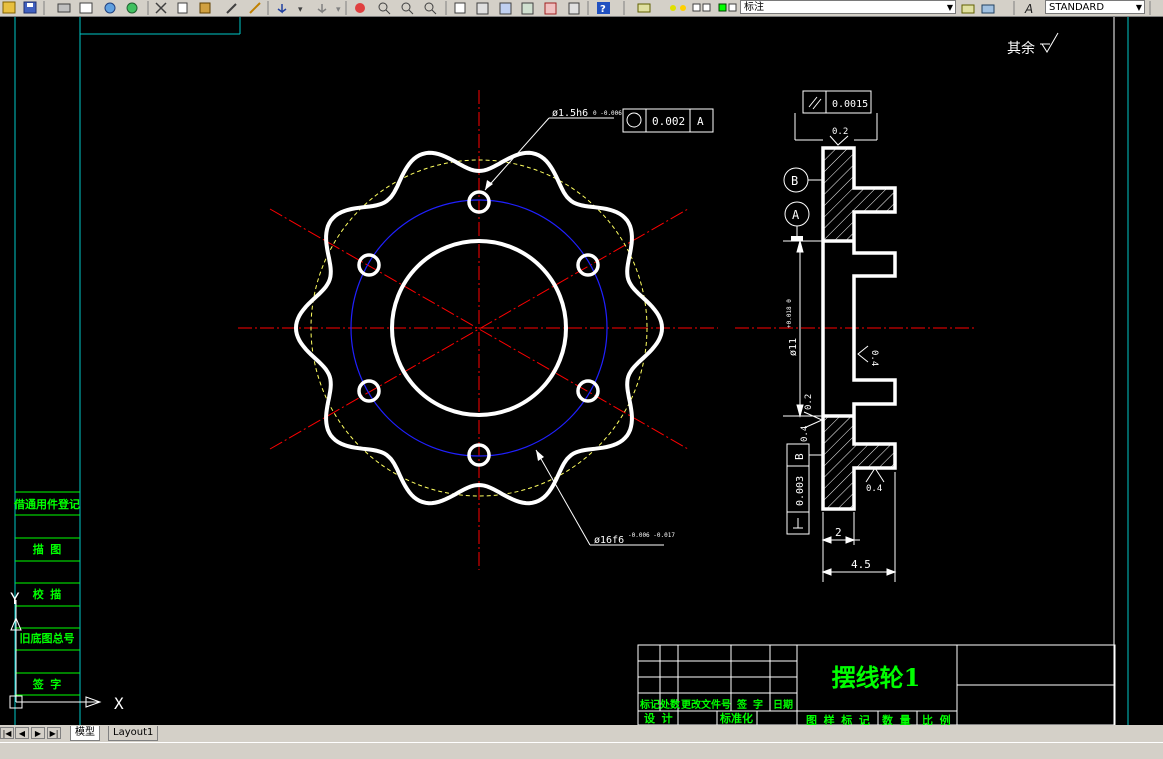  What do you see at coordinates (850, 104) in the screenshot?
I see `parallel-value: 0.0015` at bounding box center [850, 104].